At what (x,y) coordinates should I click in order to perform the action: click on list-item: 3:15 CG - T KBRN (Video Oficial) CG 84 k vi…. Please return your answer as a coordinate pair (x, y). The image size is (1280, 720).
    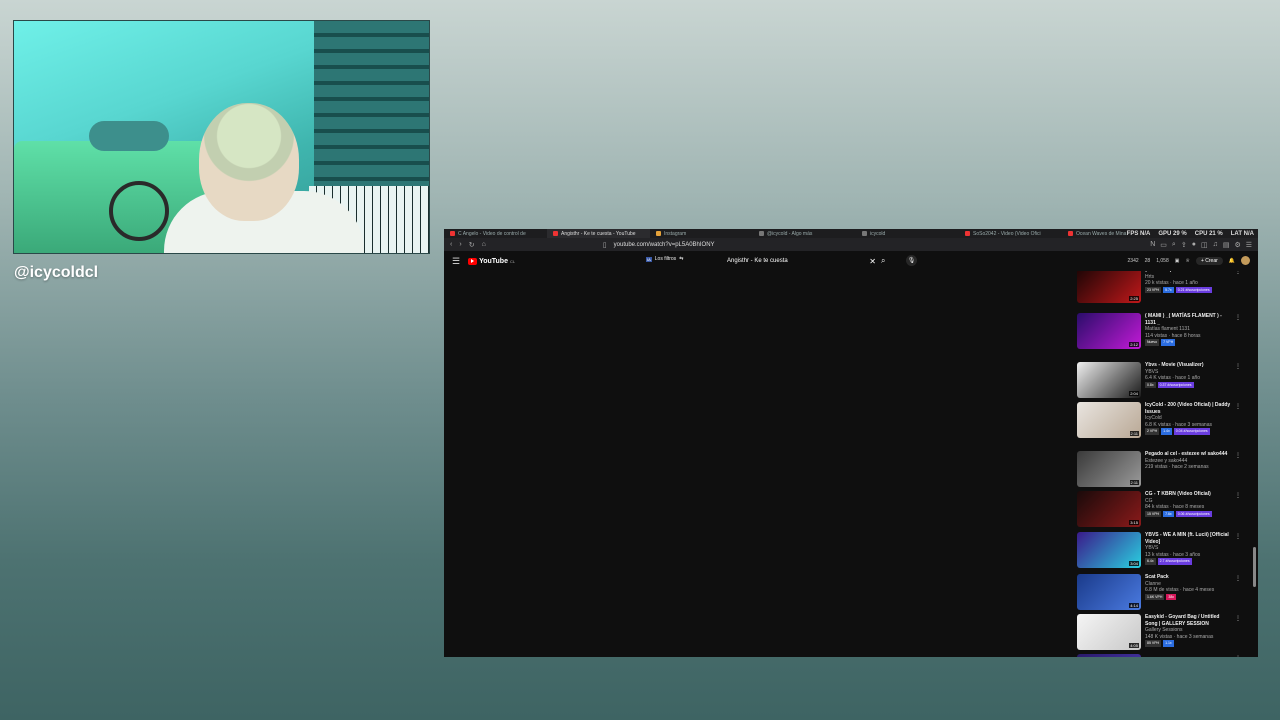
    Looking at the image, I should click on (1161, 510).